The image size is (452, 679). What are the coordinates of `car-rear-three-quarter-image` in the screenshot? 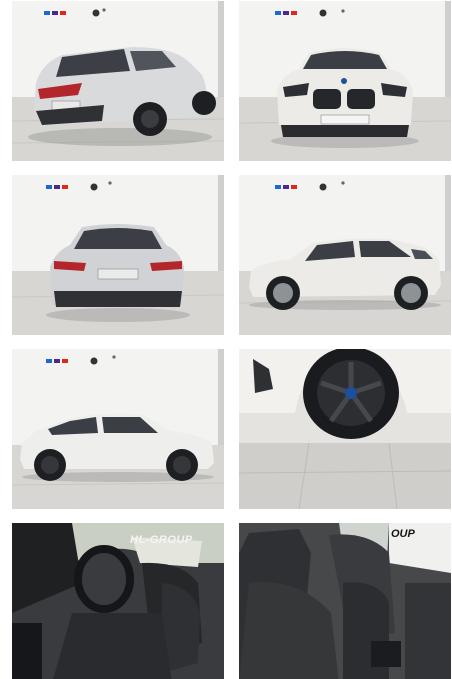 It's located at (118, 81).